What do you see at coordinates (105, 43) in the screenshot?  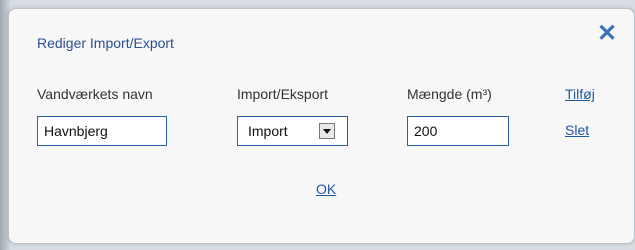 I see `dialog-title: Rediger Import/Export` at bounding box center [105, 43].